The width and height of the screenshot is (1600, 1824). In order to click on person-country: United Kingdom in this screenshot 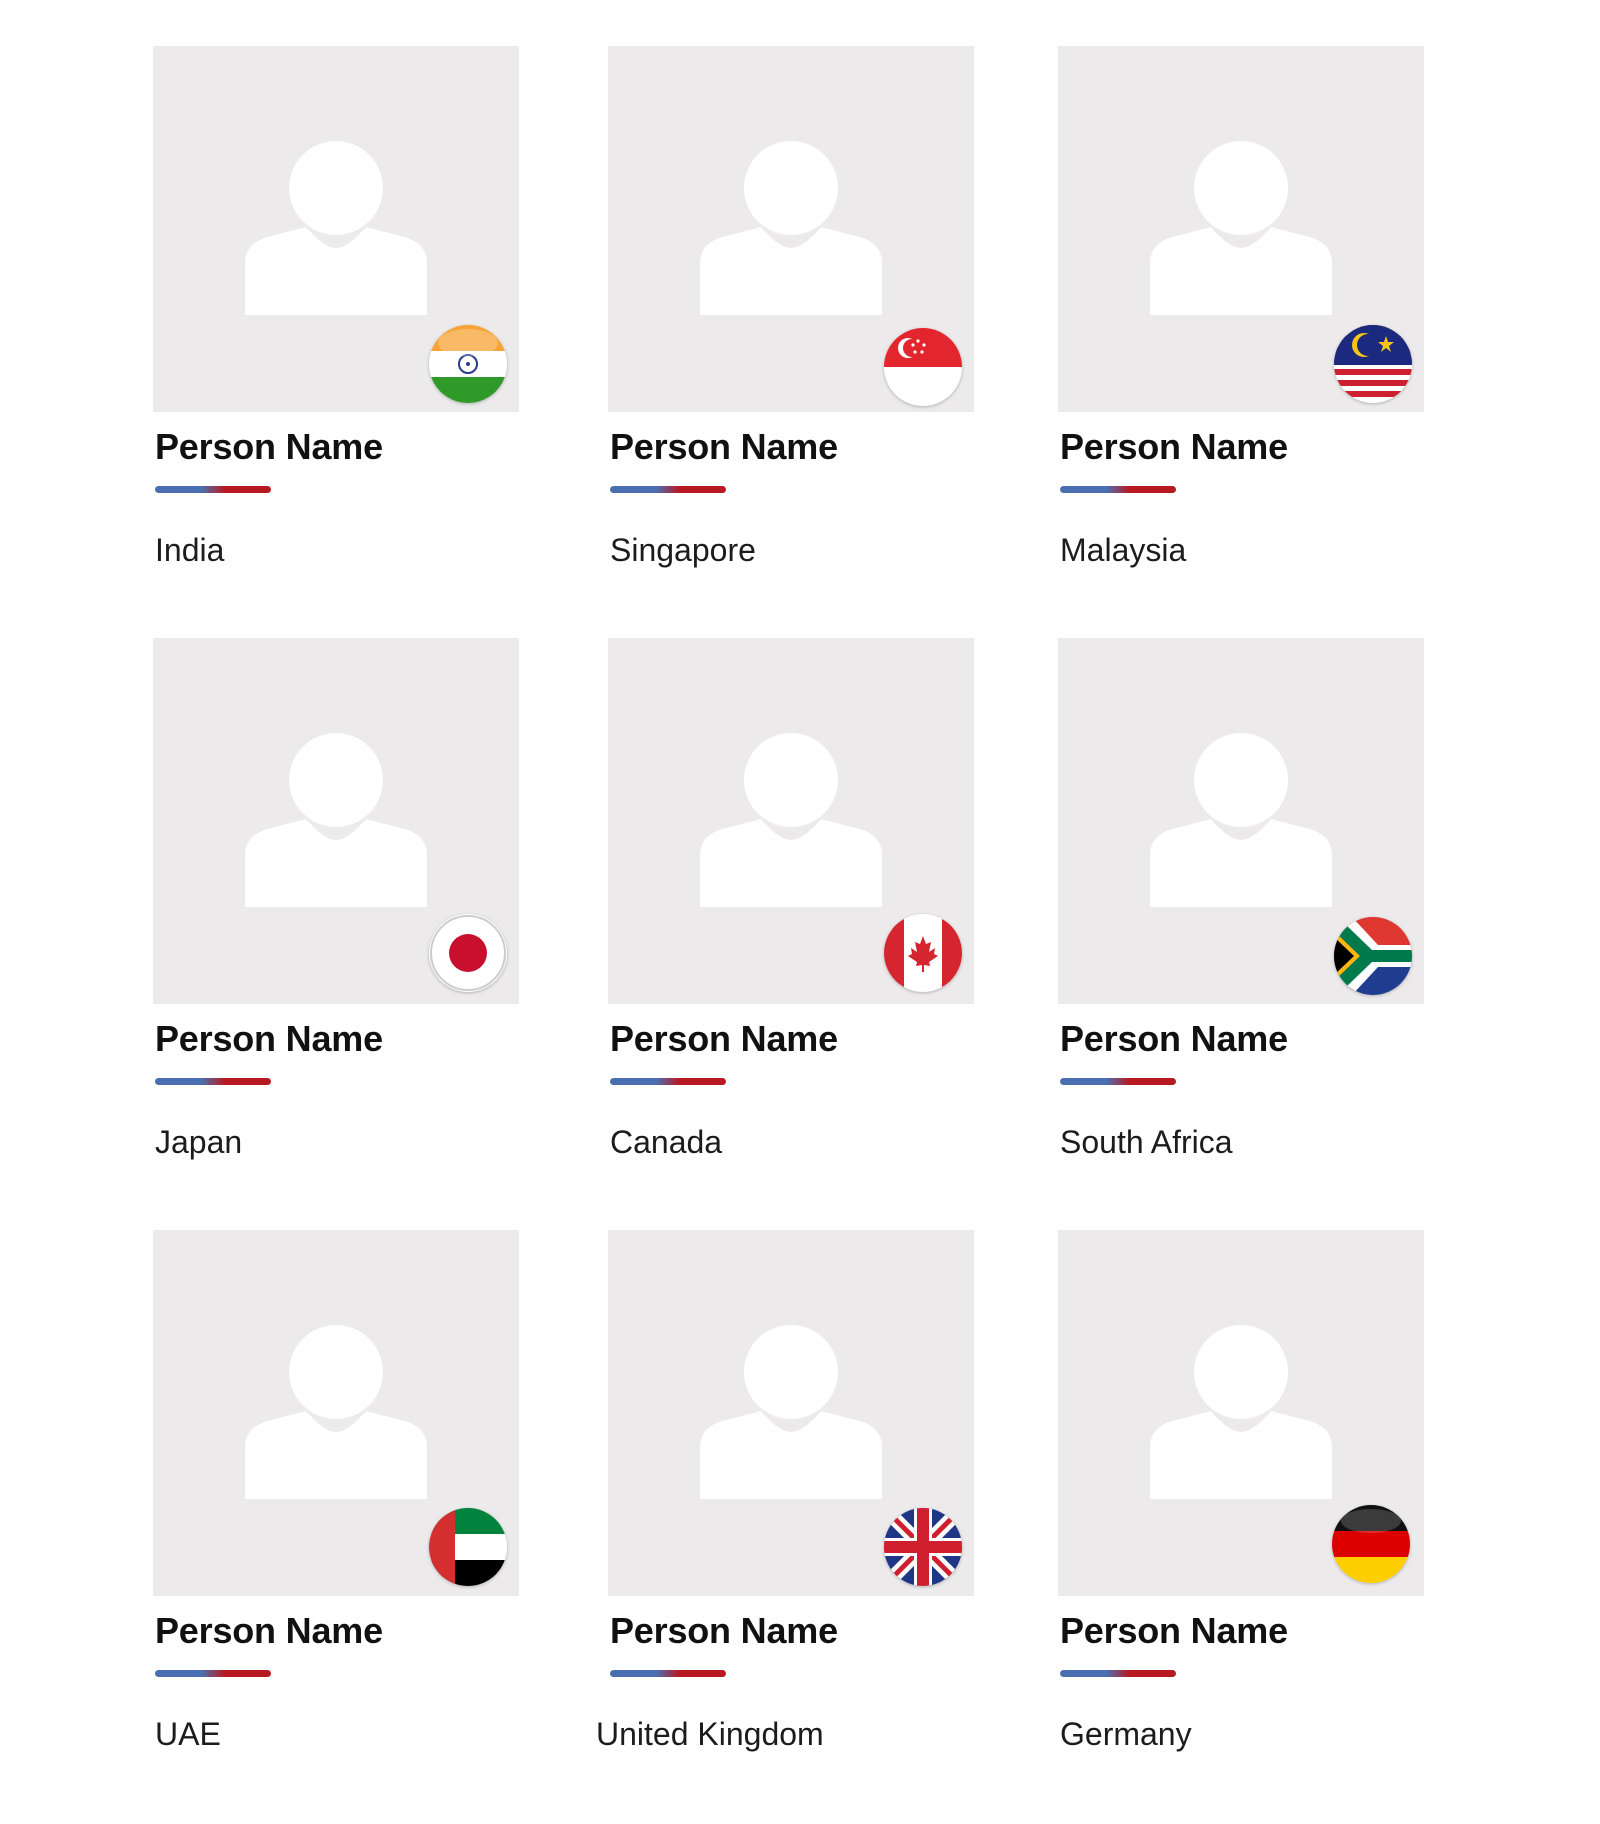, I will do `click(710, 1734)`.